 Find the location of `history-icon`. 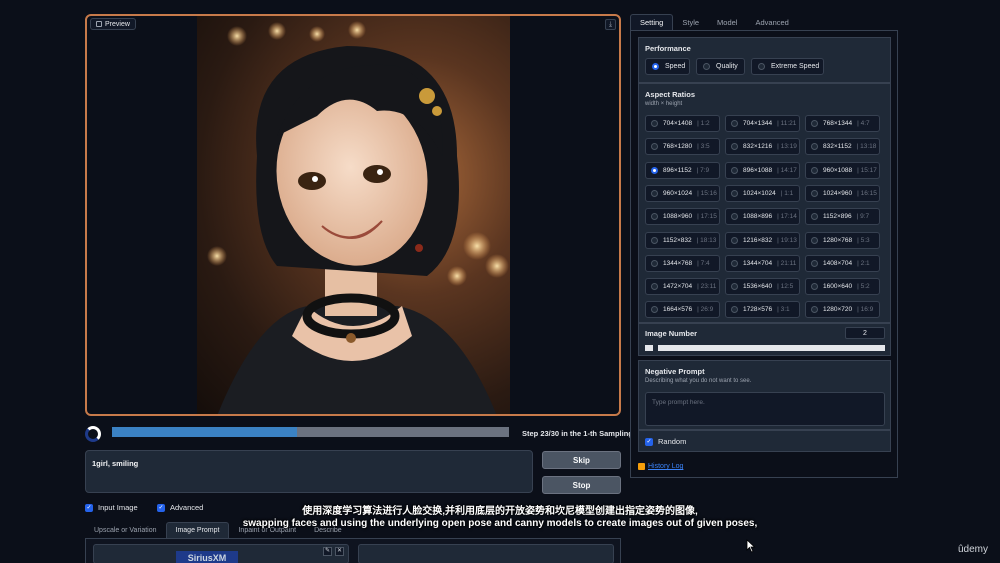

history-icon is located at coordinates (641, 466).